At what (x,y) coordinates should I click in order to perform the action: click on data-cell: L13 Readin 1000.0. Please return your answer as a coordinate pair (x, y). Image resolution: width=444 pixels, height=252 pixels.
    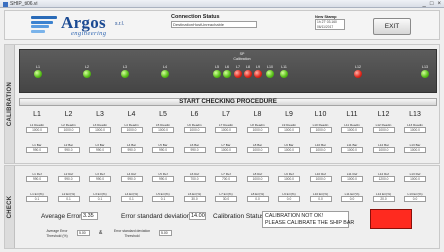
    Looking at the image, I should click on (415, 130).